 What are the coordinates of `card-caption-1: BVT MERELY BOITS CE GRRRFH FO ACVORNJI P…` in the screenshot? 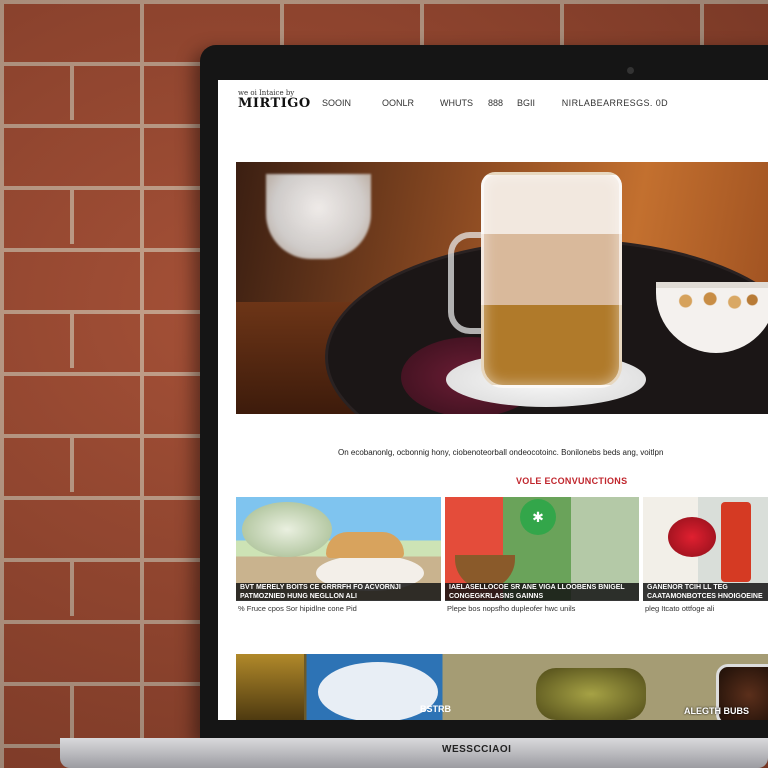 It's located at (338, 592).